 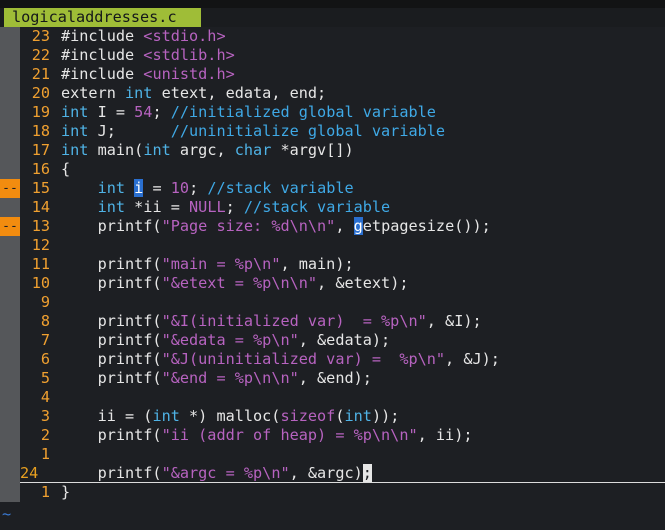 I want to click on line-number: 13, so click(x=40, y=226).